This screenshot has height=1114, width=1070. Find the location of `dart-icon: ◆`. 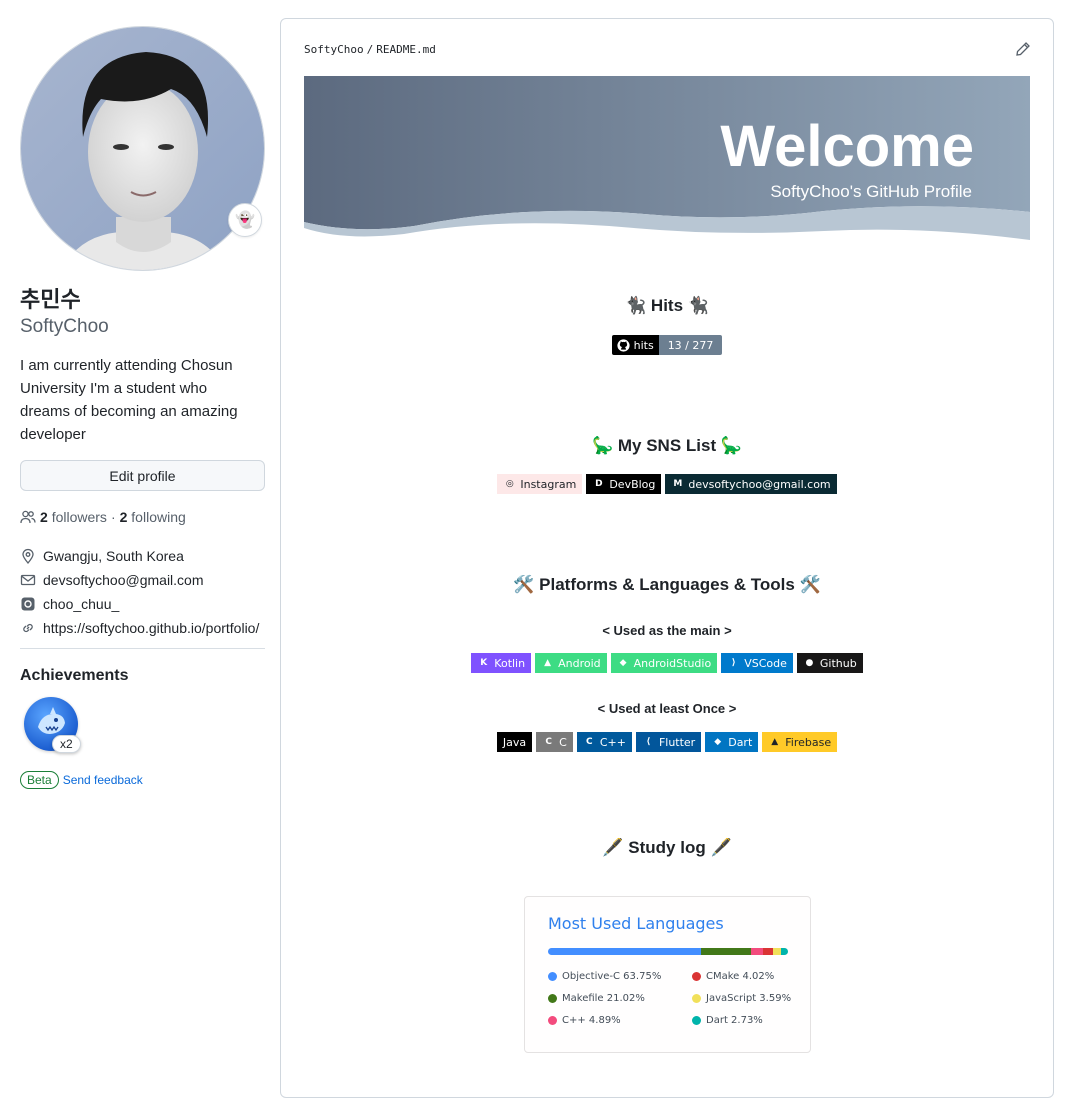

dart-icon: ◆ is located at coordinates (718, 742).